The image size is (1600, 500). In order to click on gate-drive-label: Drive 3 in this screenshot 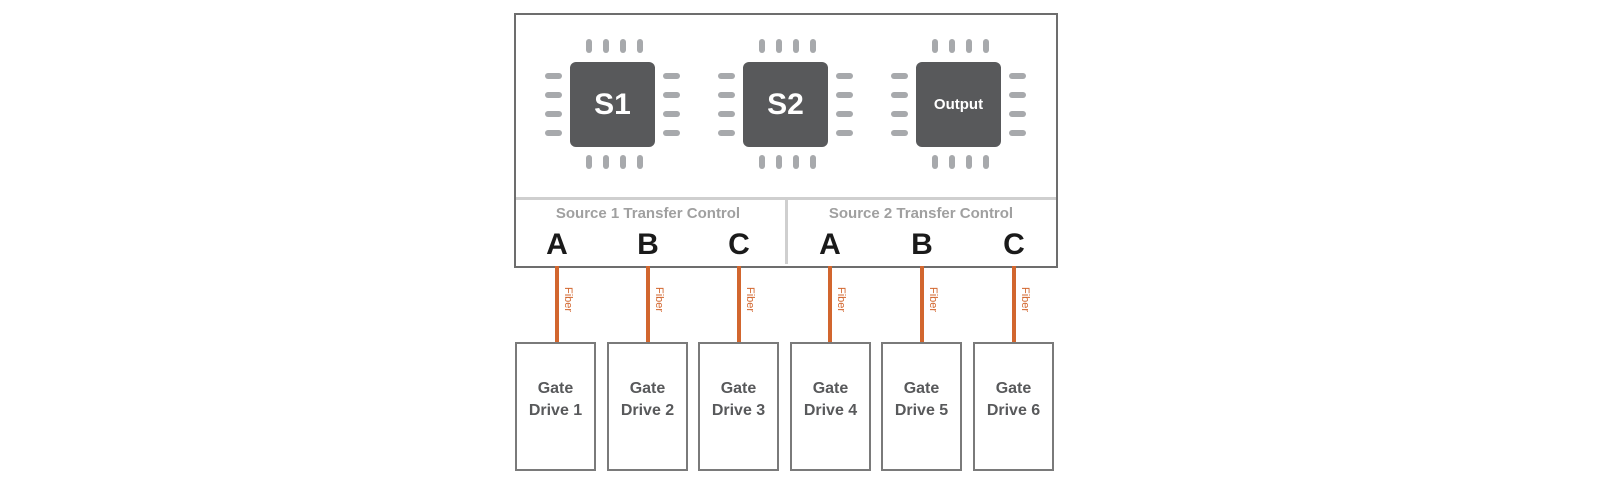, I will do `click(738, 410)`.